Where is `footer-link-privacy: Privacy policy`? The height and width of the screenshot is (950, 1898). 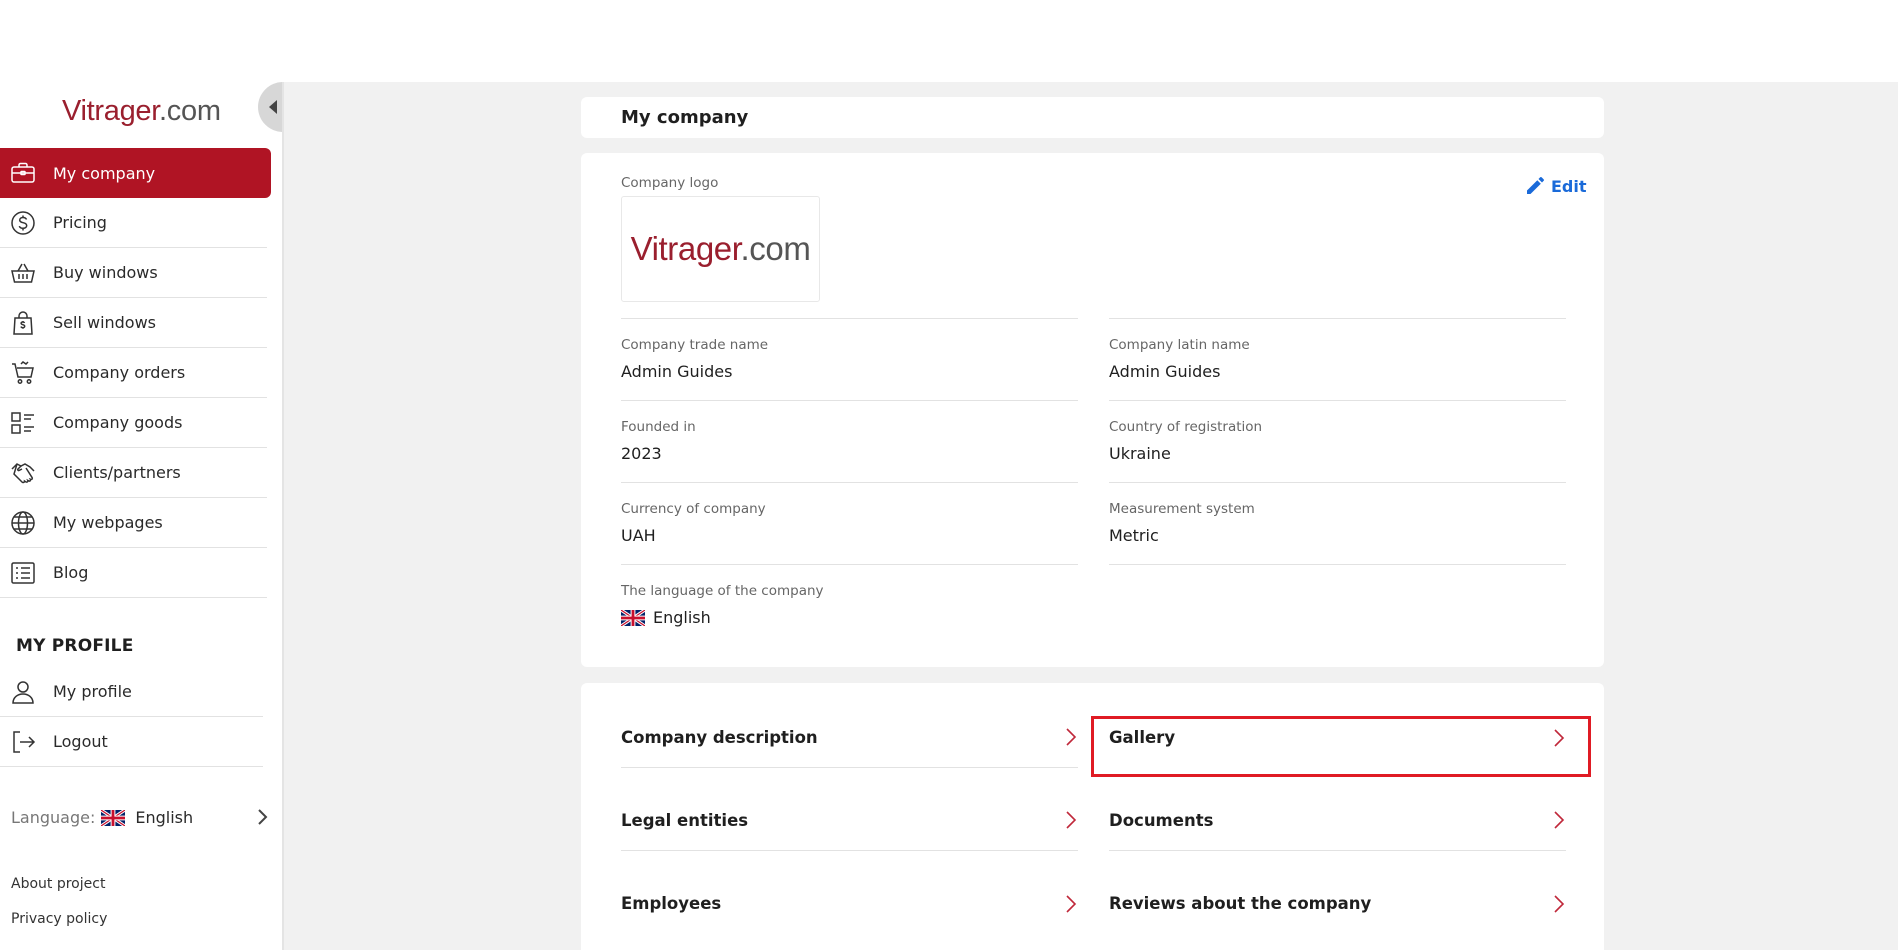 footer-link-privacy: Privacy policy is located at coordinates (59, 928).